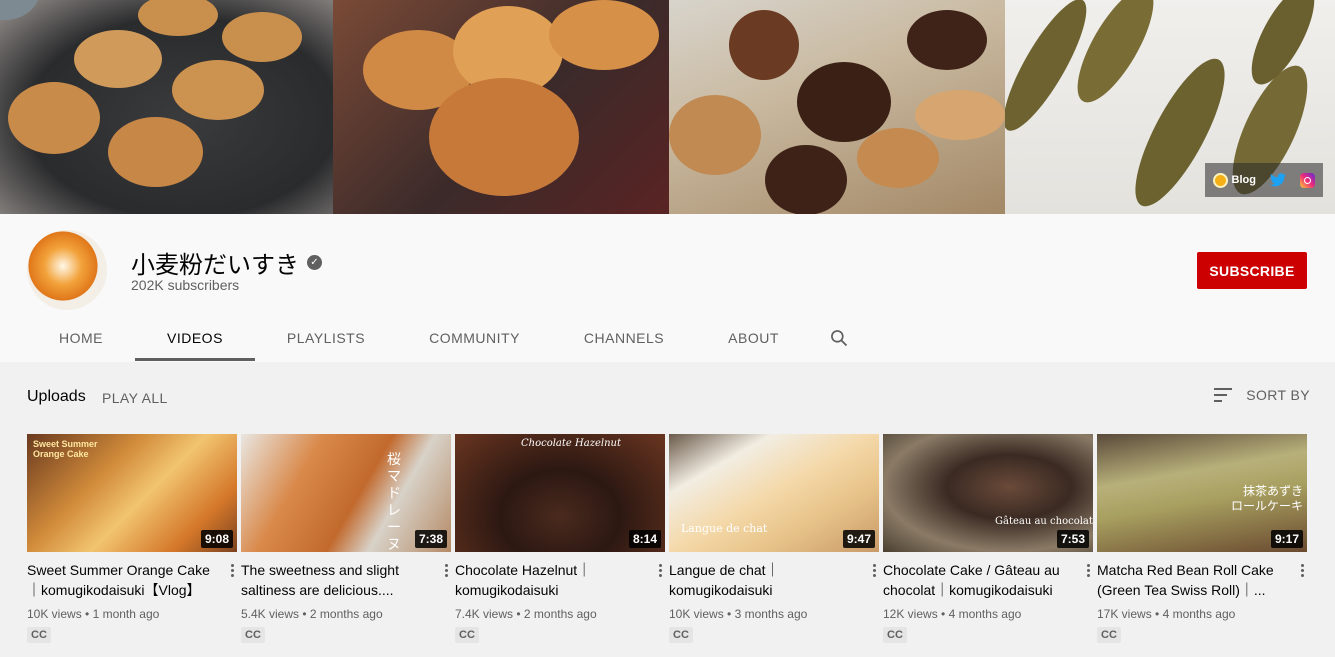  What do you see at coordinates (195, 338) in the screenshot?
I see `tab-videos: VIDEOS` at bounding box center [195, 338].